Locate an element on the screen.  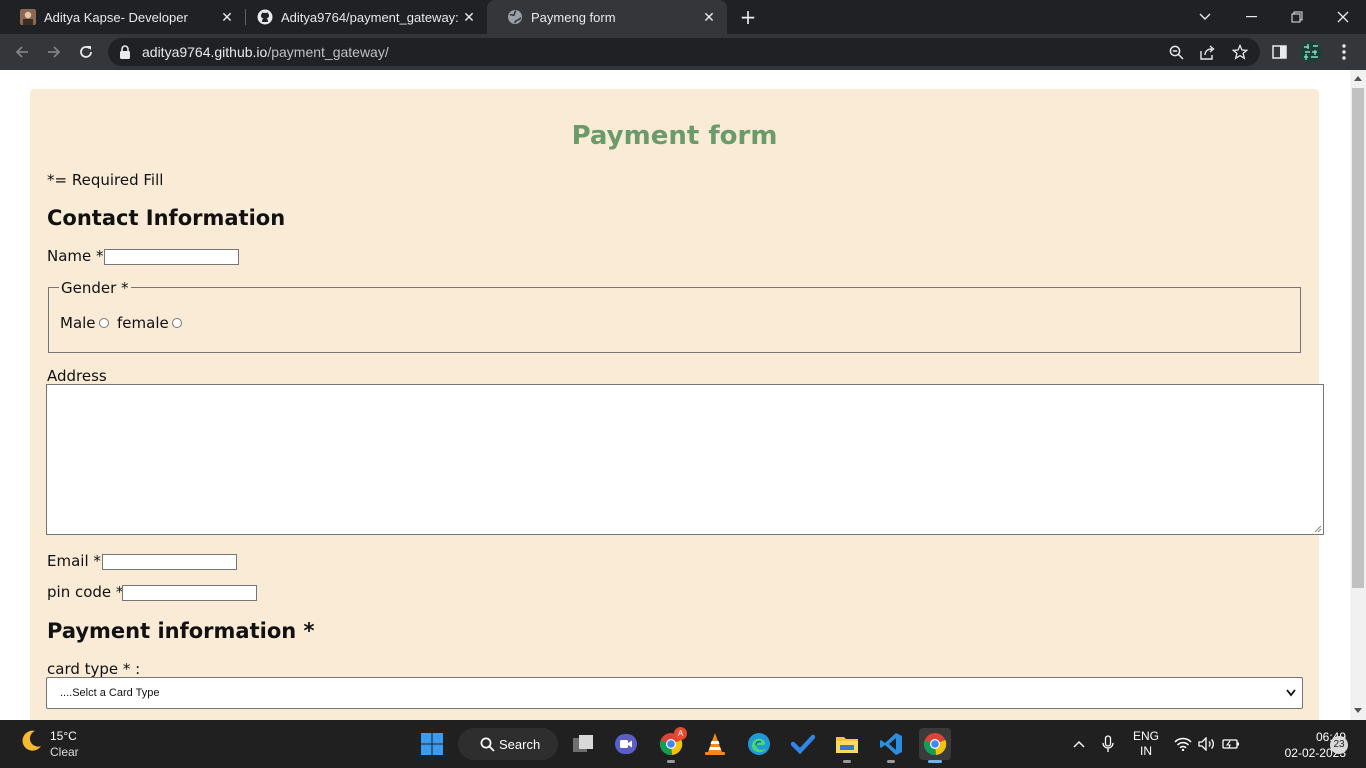
edge-button is located at coordinates (759, 744).